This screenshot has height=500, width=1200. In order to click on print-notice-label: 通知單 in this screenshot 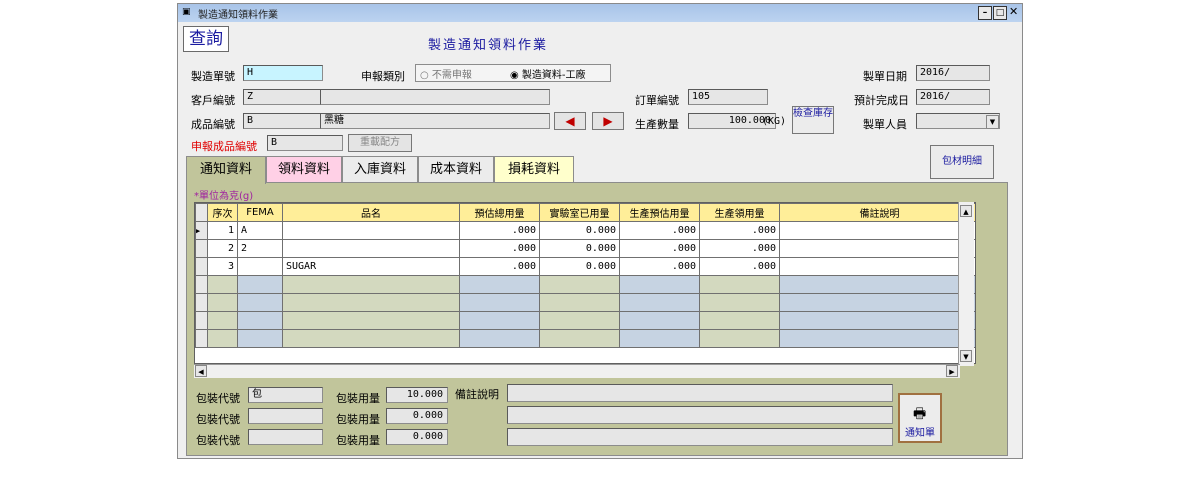, I will do `click(920, 433)`.